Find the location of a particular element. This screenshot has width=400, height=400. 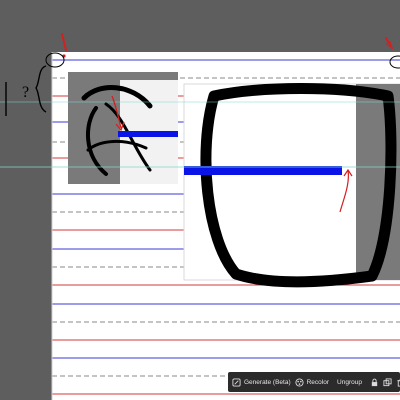

context-taskbar: Generate (Beta) Recolor Ungroup is located at coordinates (314, 382).